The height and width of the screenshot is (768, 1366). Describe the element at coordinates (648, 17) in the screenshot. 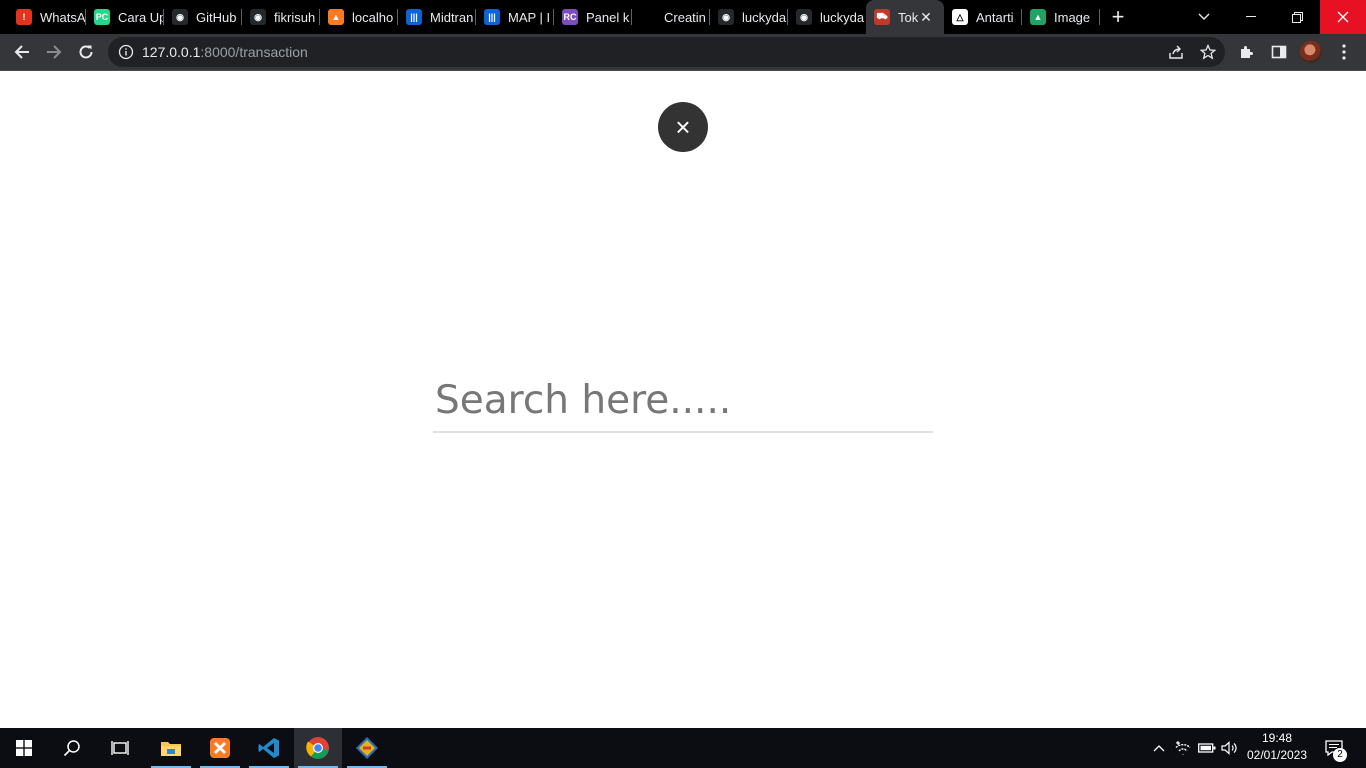

I see `blank-page-icon` at that location.